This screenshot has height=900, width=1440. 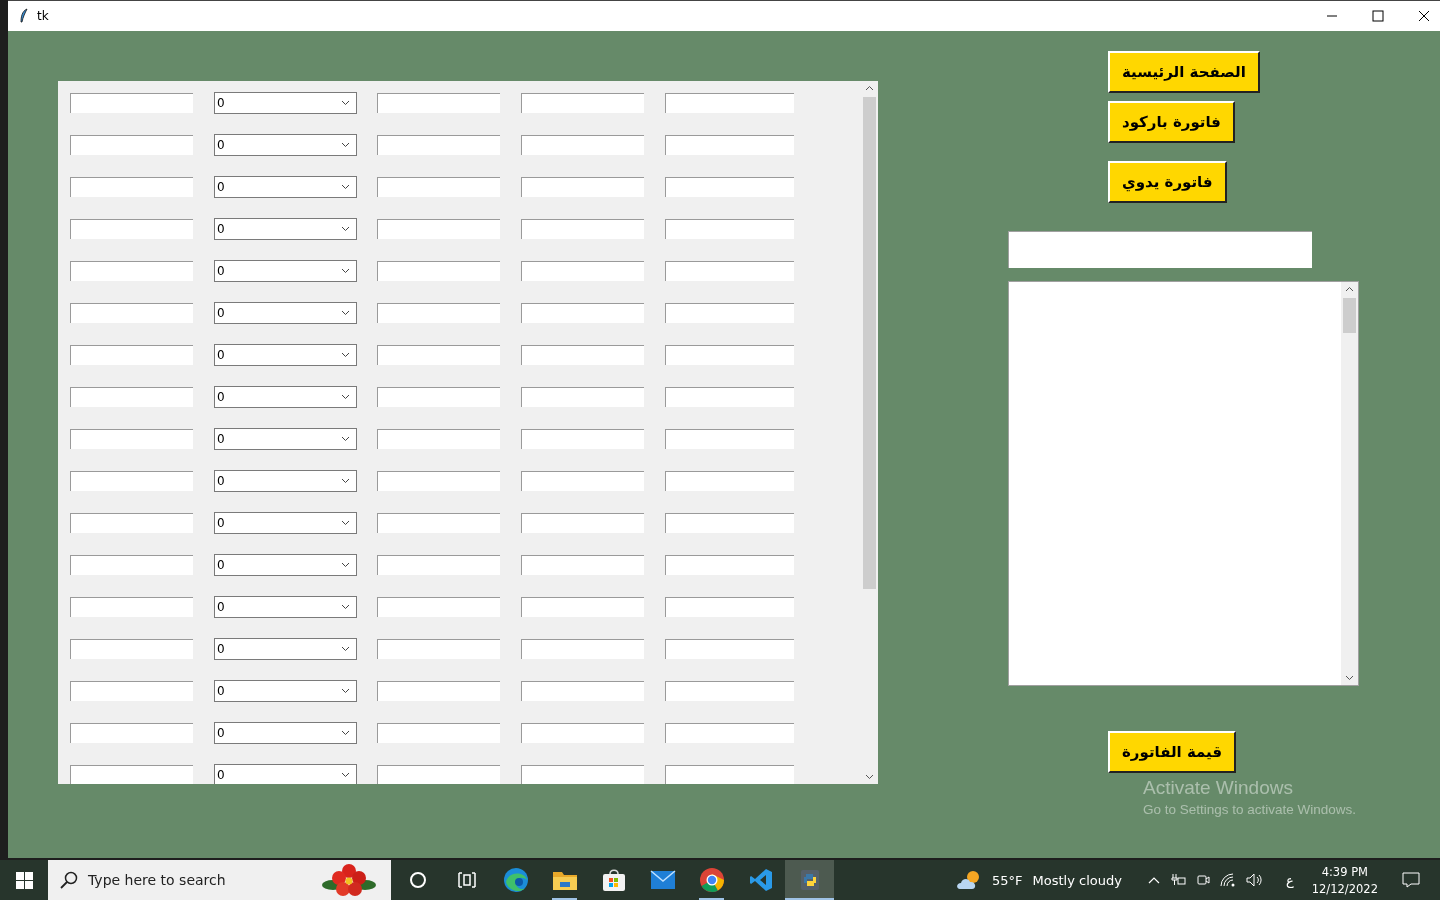 I want to click on maximize-icon, so click(x=1378, y=16).